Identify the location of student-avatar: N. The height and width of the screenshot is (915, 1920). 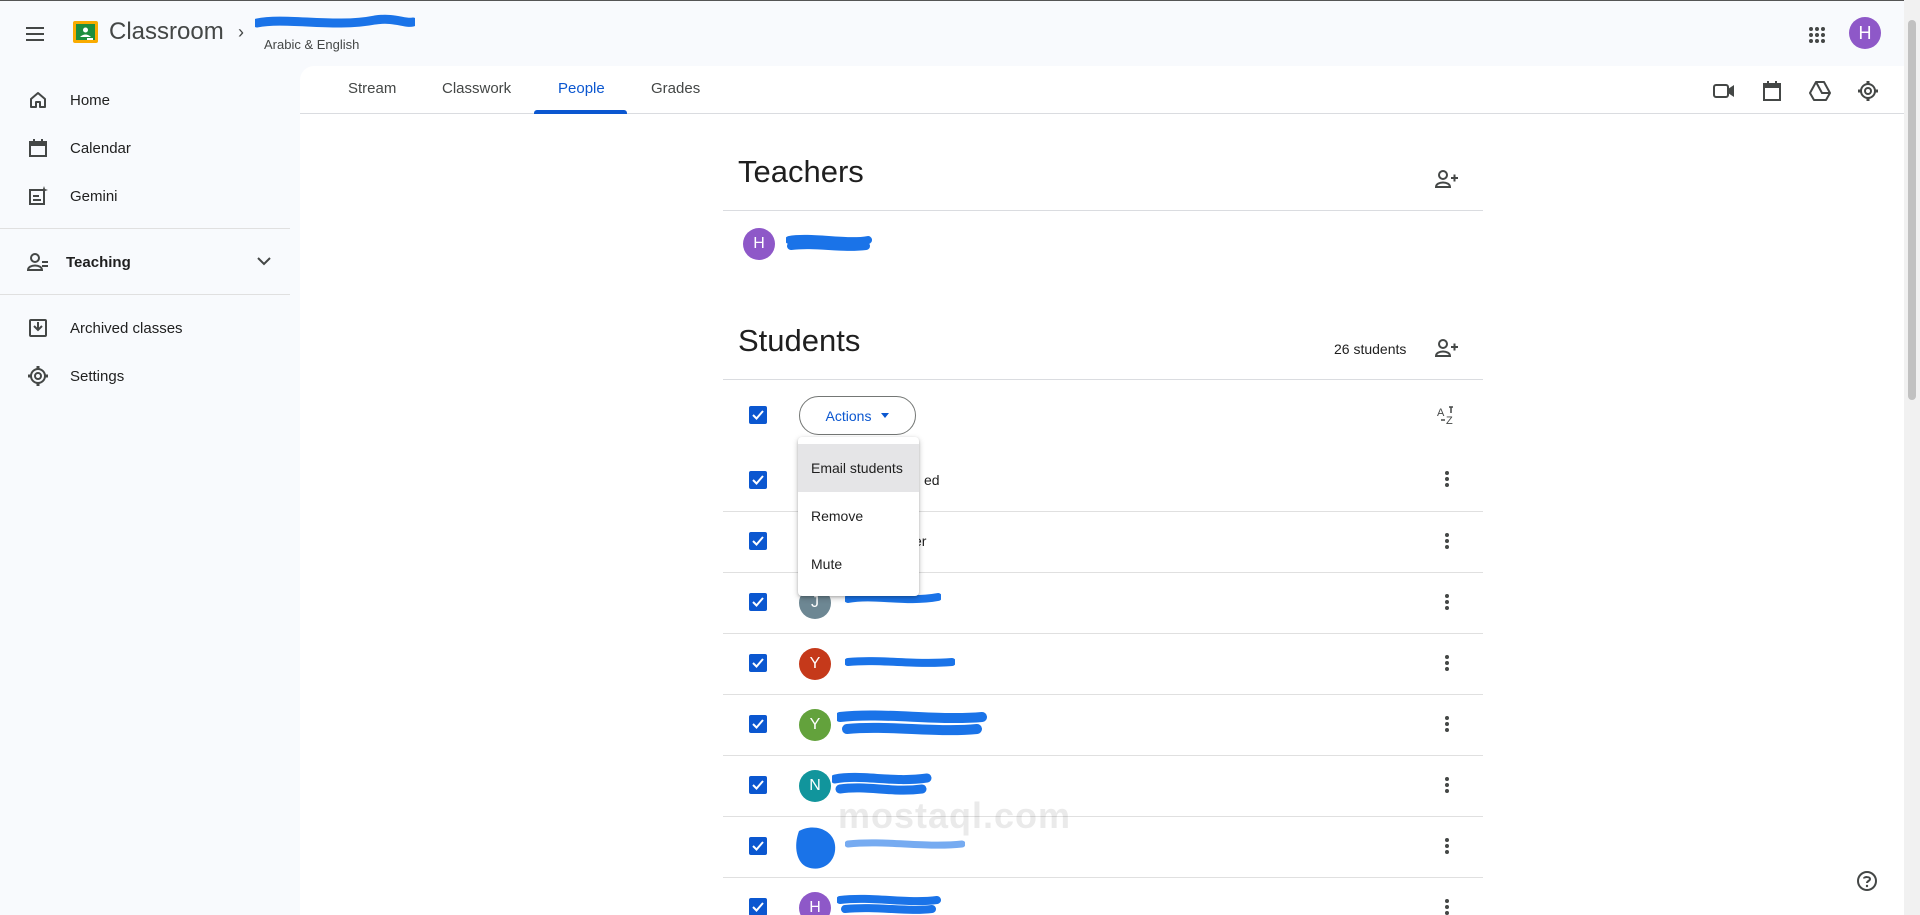
(815, 786).